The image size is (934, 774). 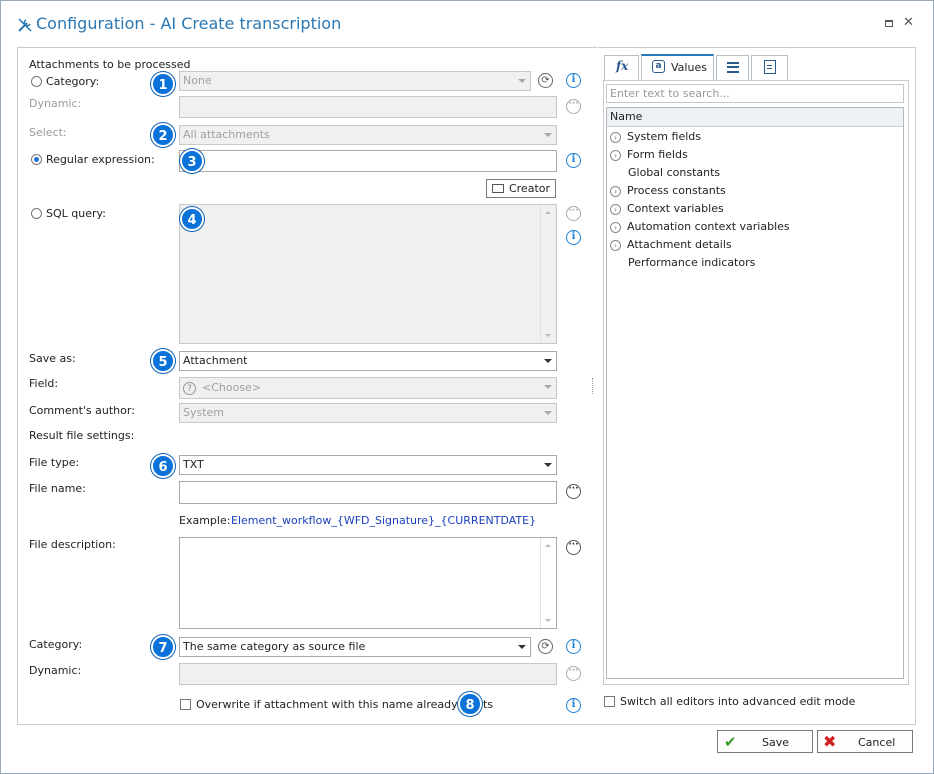 I want to click on tree-item-label: Performance indicators, so click(x=692, y=262).